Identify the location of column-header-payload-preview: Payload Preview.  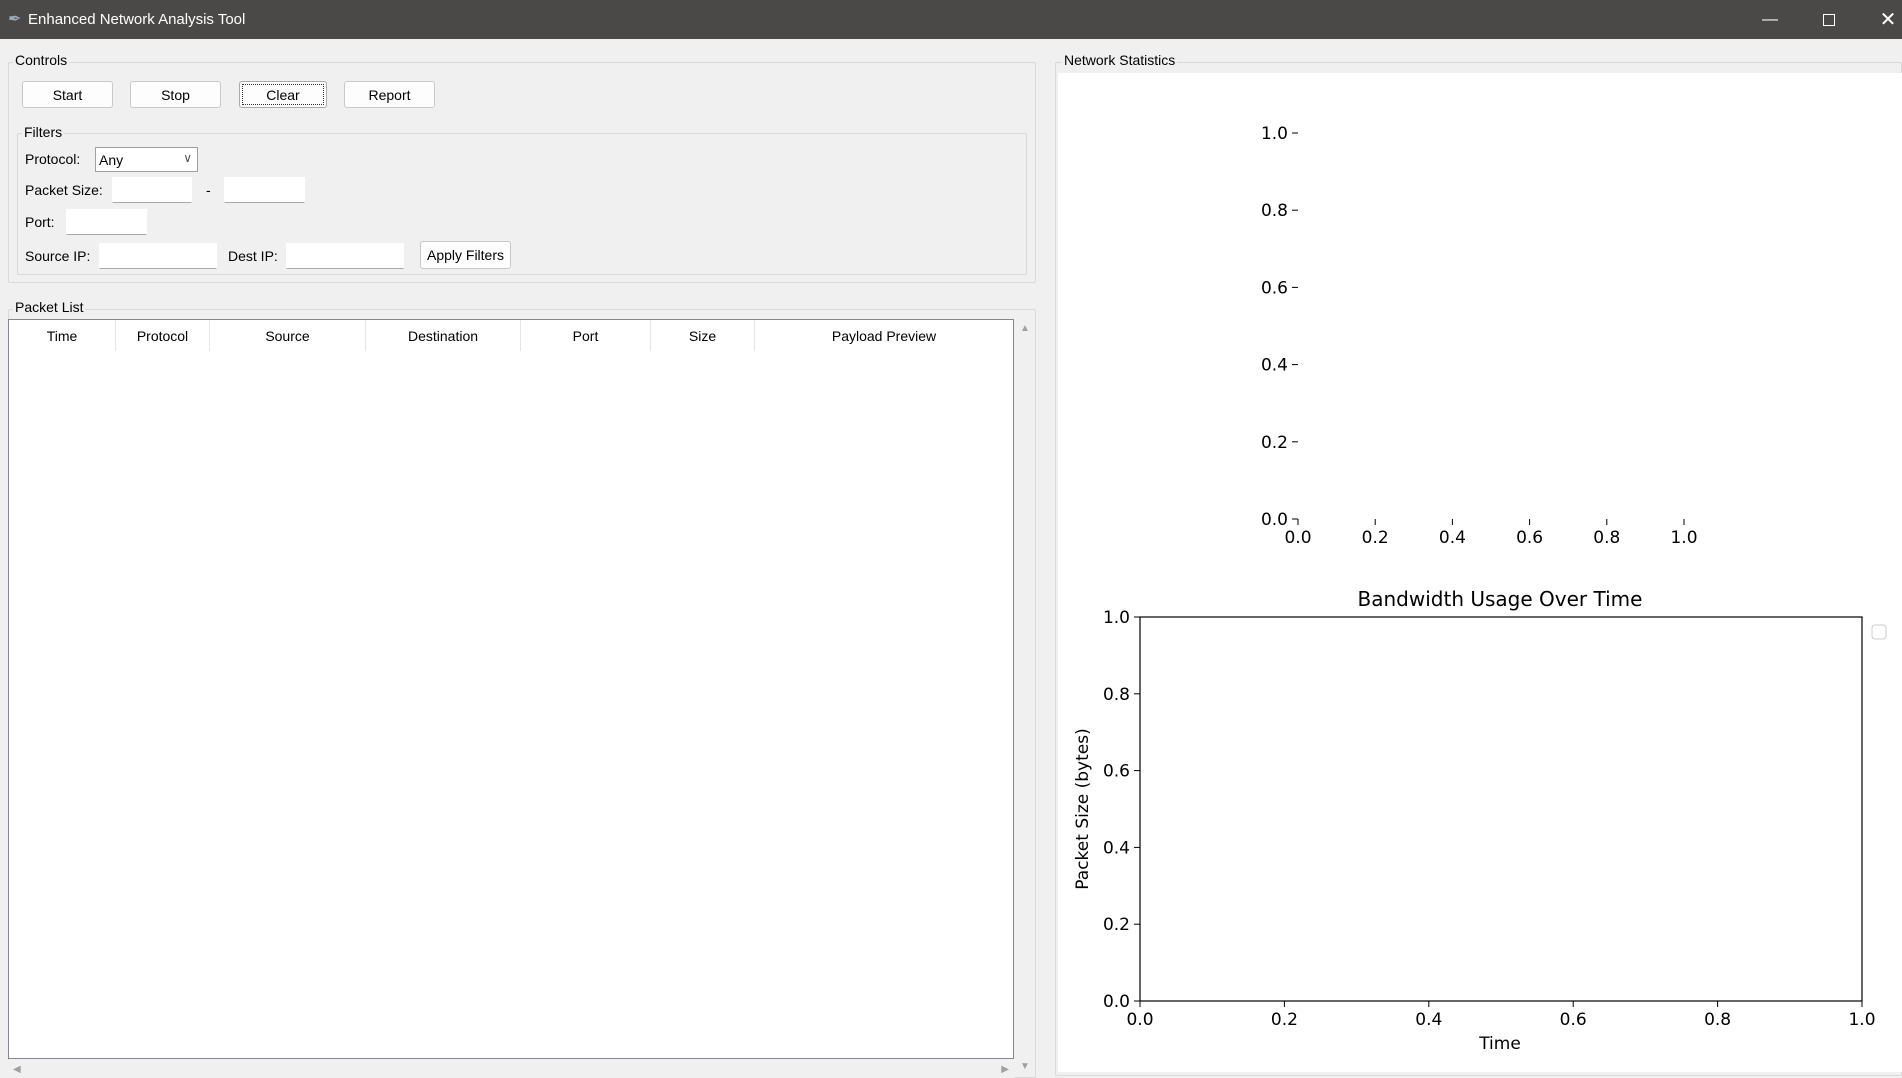
(884, 335).